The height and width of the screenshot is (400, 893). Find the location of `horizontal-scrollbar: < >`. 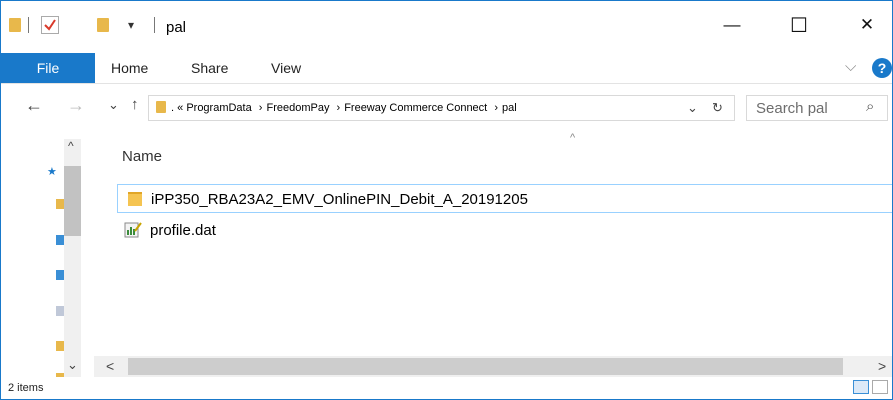

horizontal-scrollbar: < > is located at coordinates (493, 366).